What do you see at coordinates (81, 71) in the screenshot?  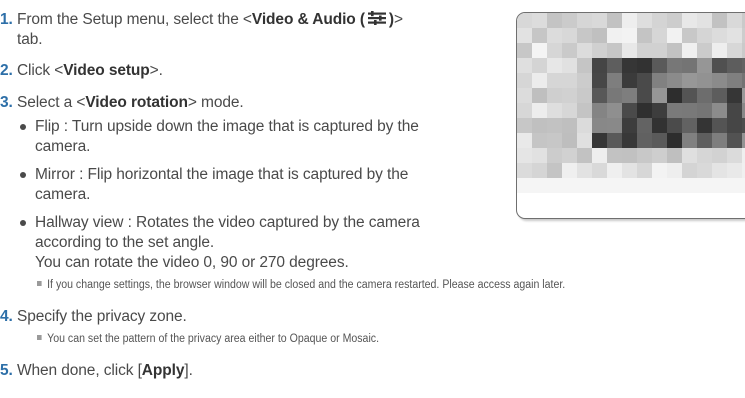 I see `step-2: 2. Click <Video setup>.` at bounding box center [81, 71].